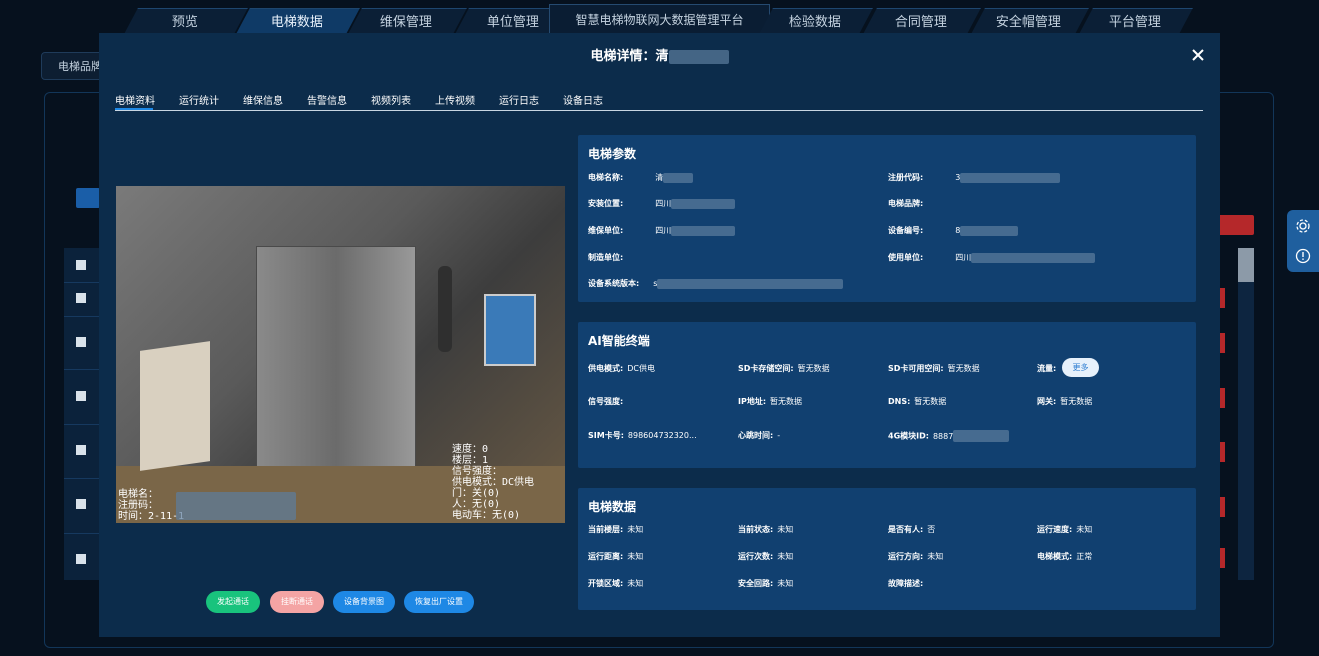 Image resolution: width=1319 pixels, height=656 pixels. Describe the element at coordinates (906, 583) in the screenshot. I see `fault-description-field: 故障描述:` at that location.